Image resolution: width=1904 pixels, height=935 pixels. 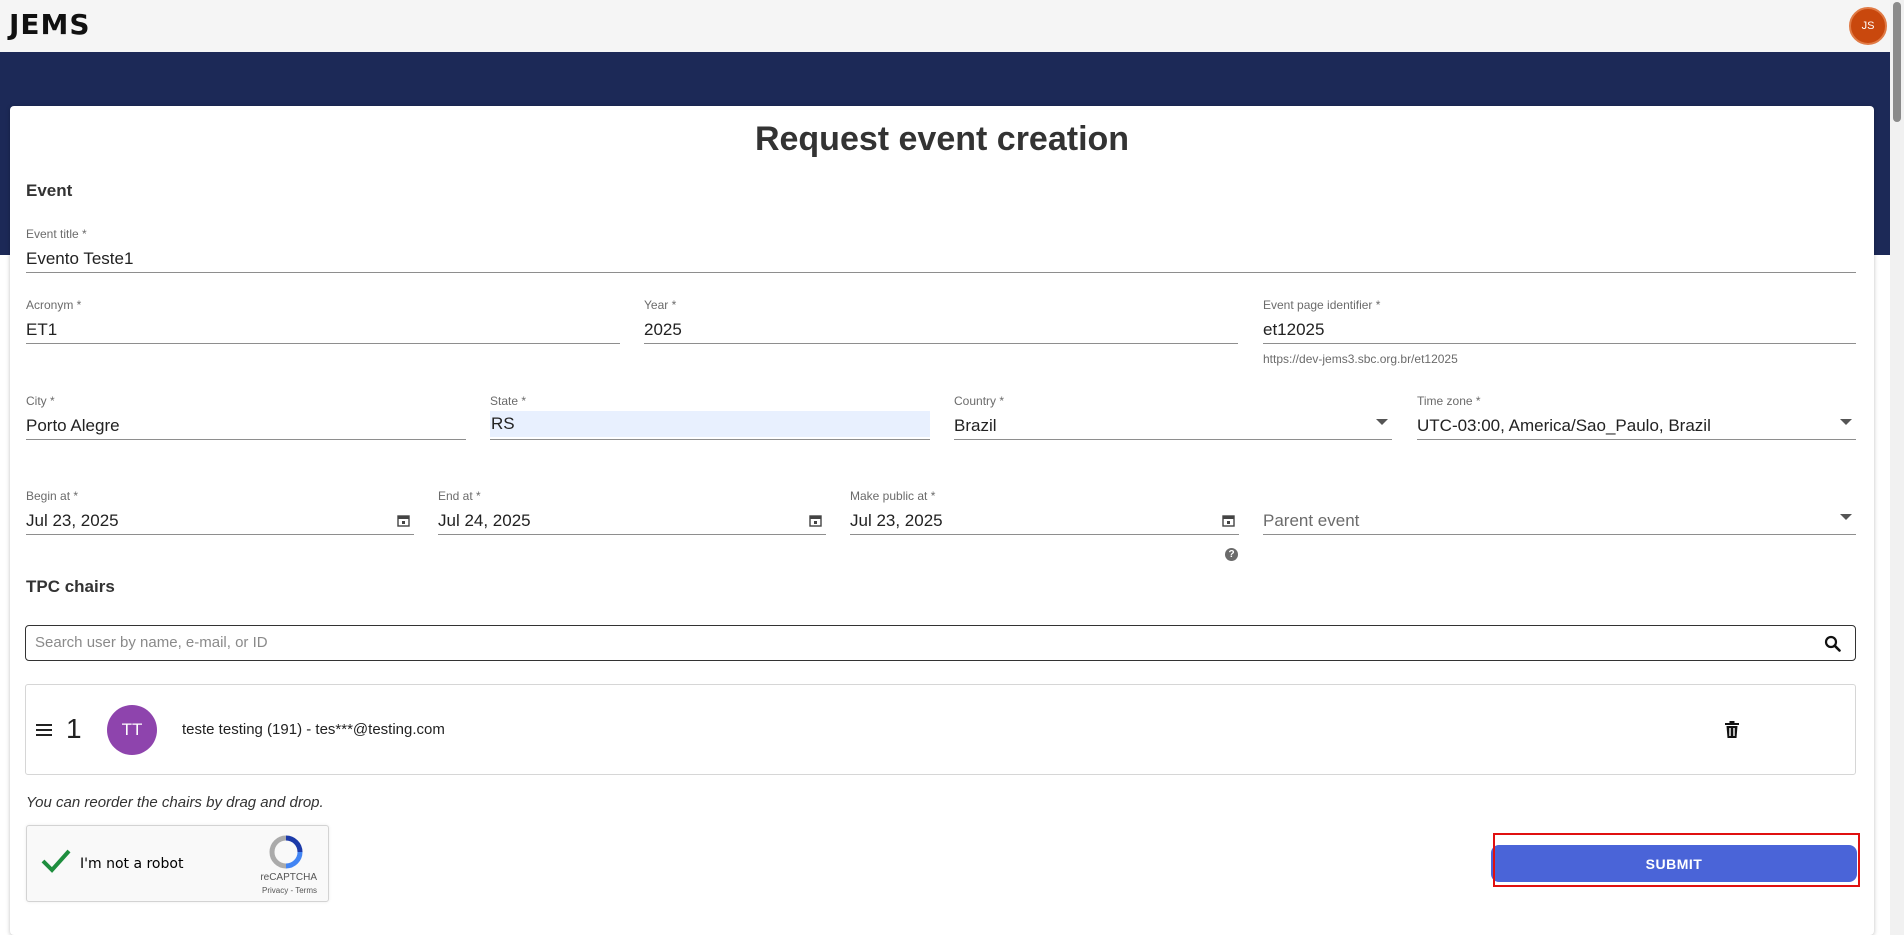 I want to click on event-title-field: Event title * Evento Teste1, so click(x=941, y=250).